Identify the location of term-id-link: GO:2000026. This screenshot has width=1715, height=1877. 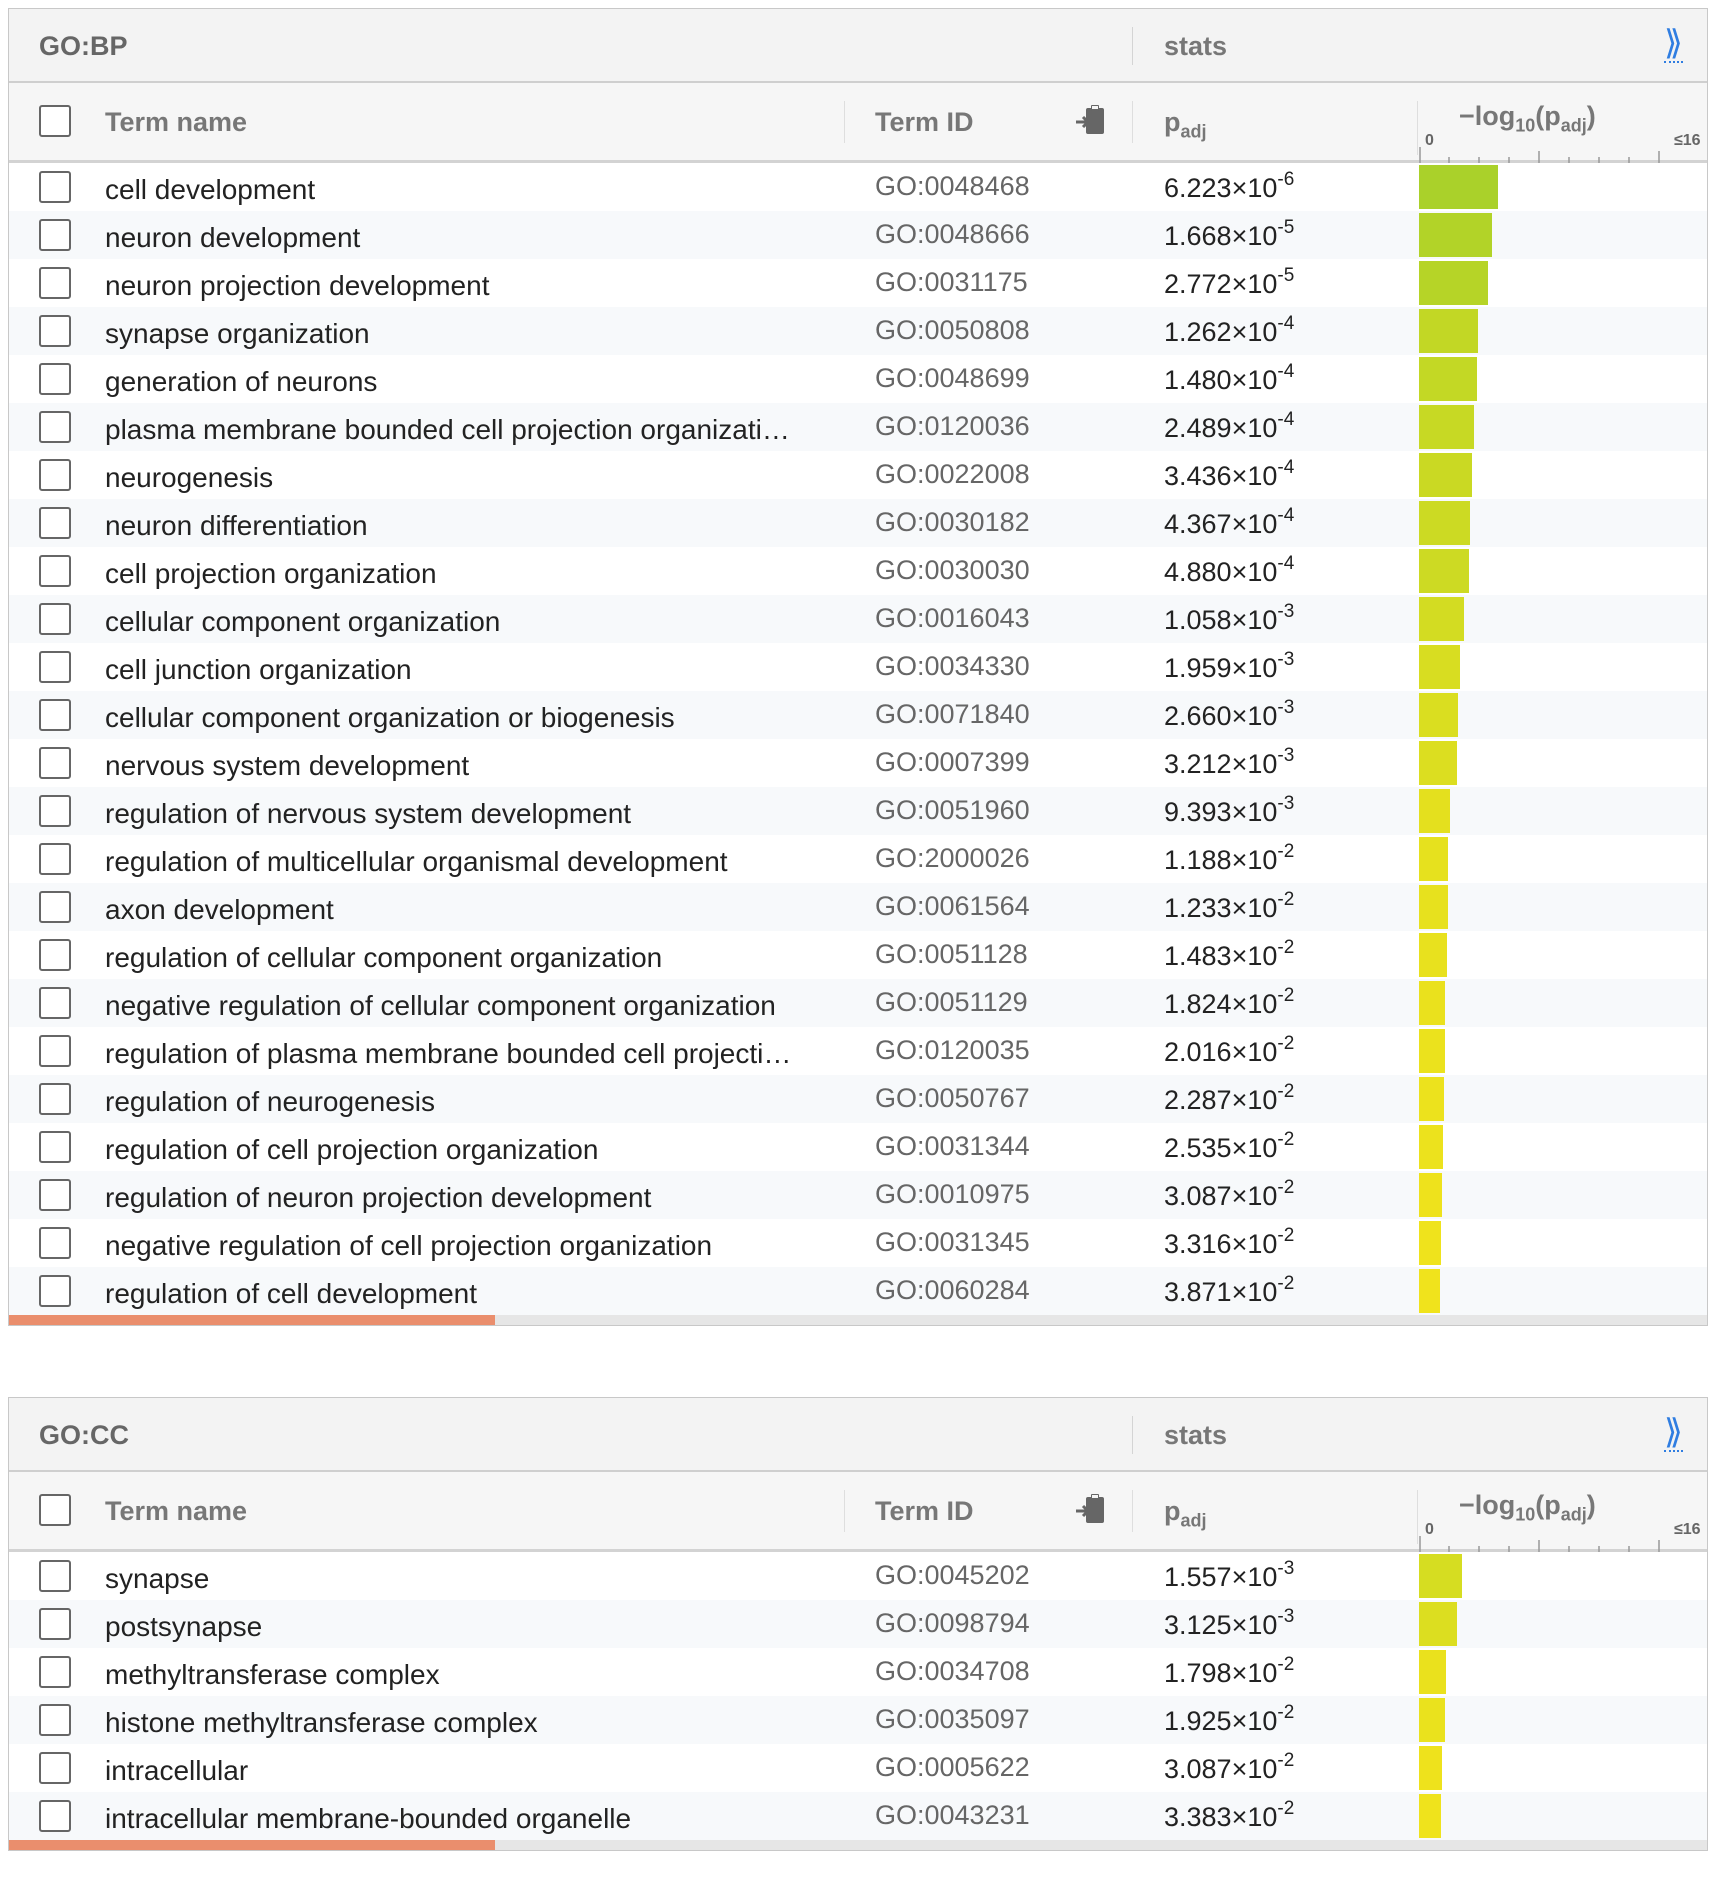
(952, 858).